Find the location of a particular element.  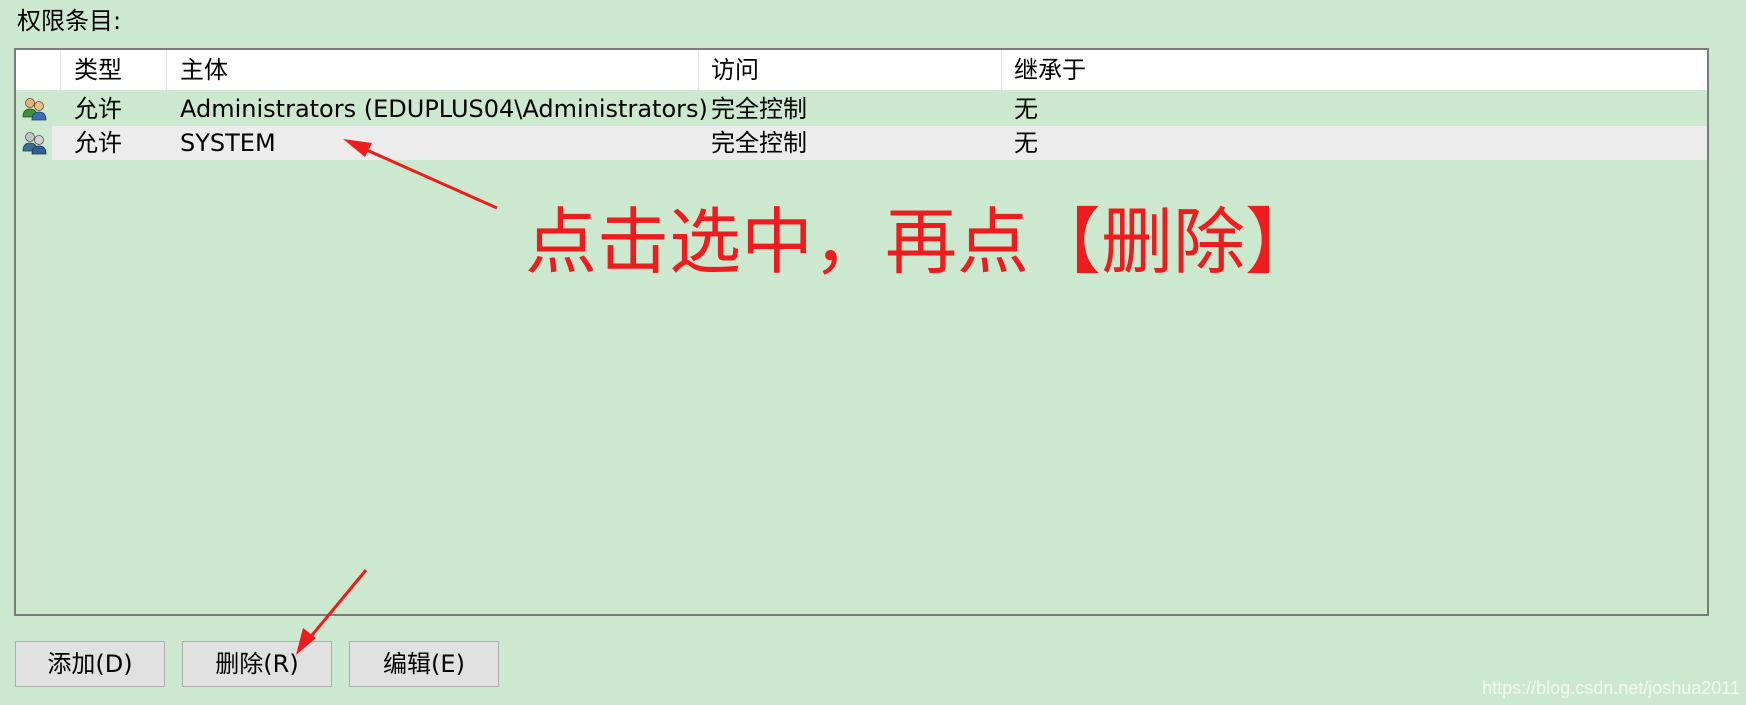

add-button: 添加(D) is located at coordinates (90, 664).